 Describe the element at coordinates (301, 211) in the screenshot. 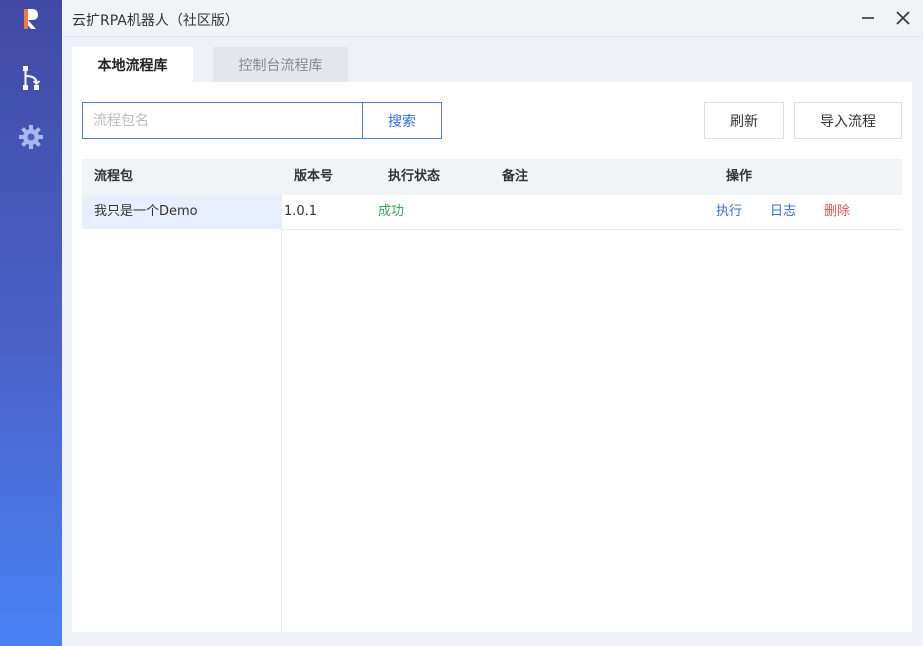

I see `version-cell: 1.0.1` at that location.